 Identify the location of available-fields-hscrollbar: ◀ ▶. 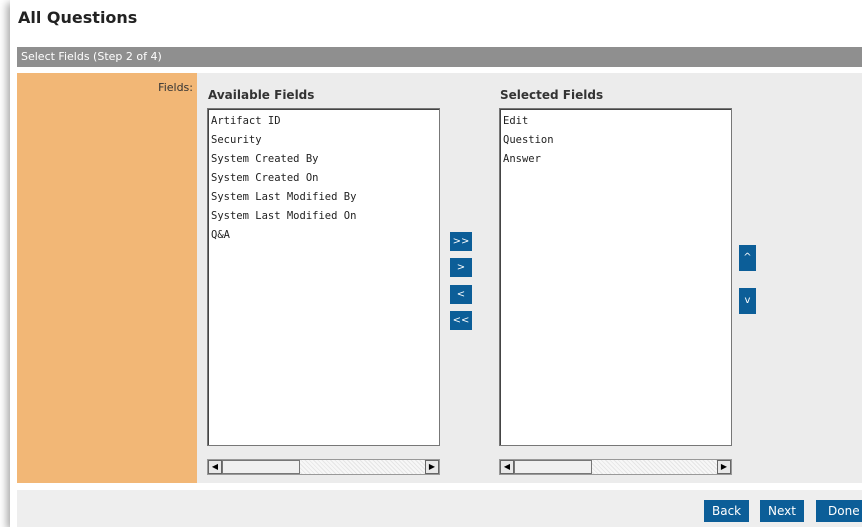
(323, 467).